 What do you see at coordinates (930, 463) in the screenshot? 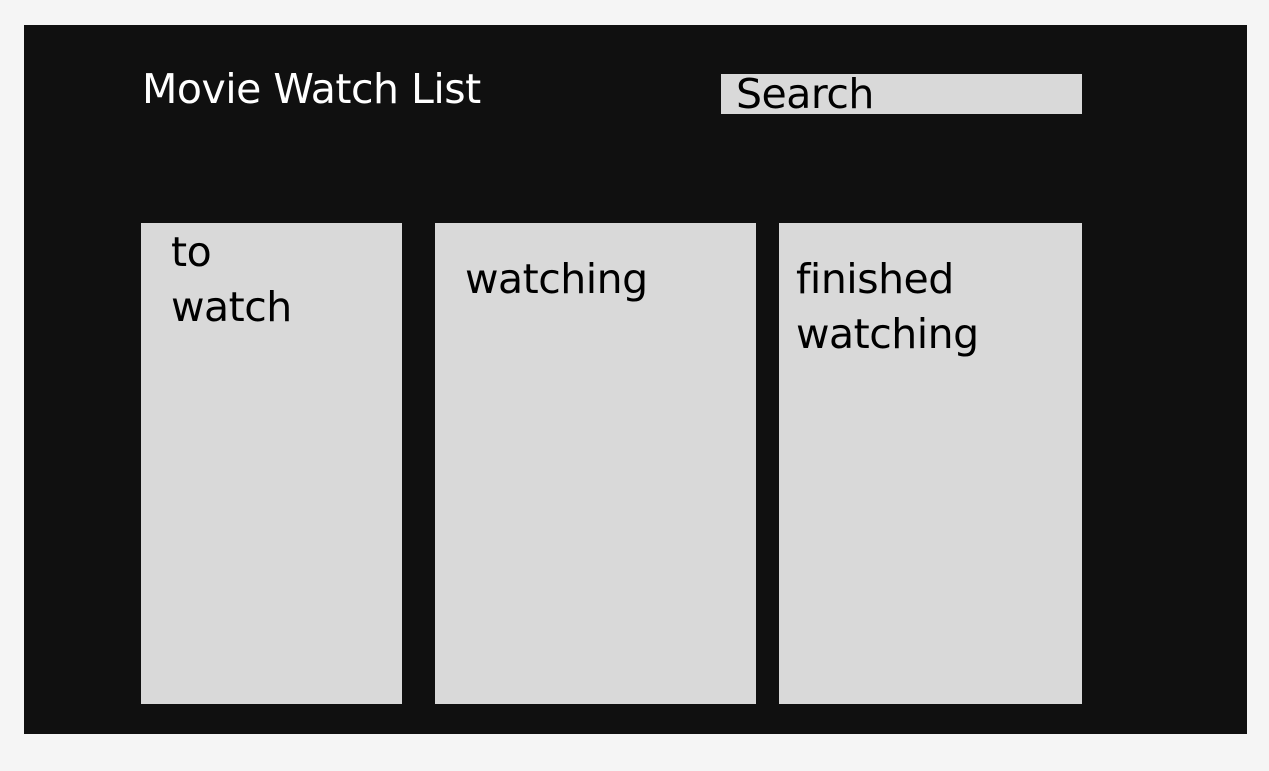
I see `column-finished-watching: finished watching` at bounding box center [930, 463].